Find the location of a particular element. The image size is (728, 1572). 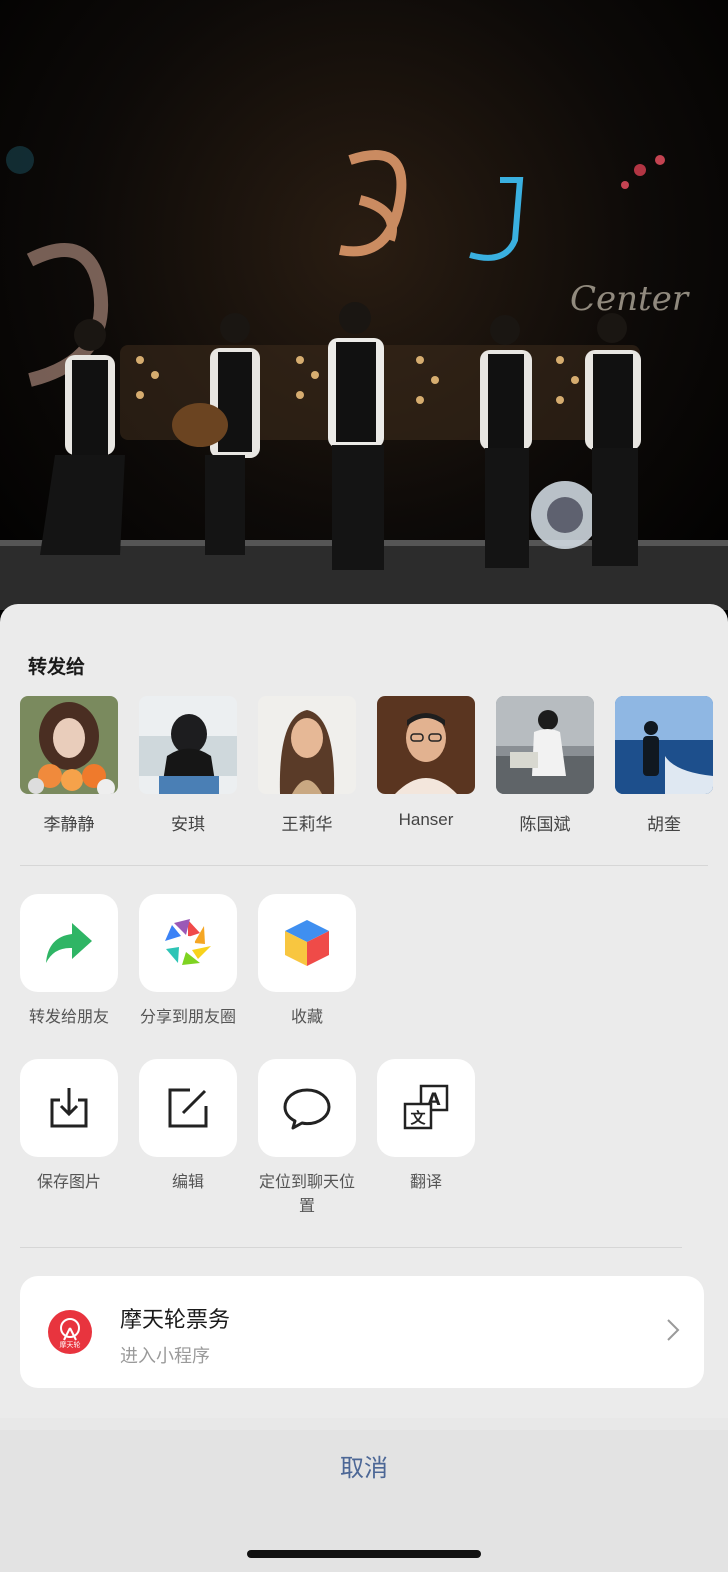

action-label: 编辑 is located at coordinates (187, 1182).